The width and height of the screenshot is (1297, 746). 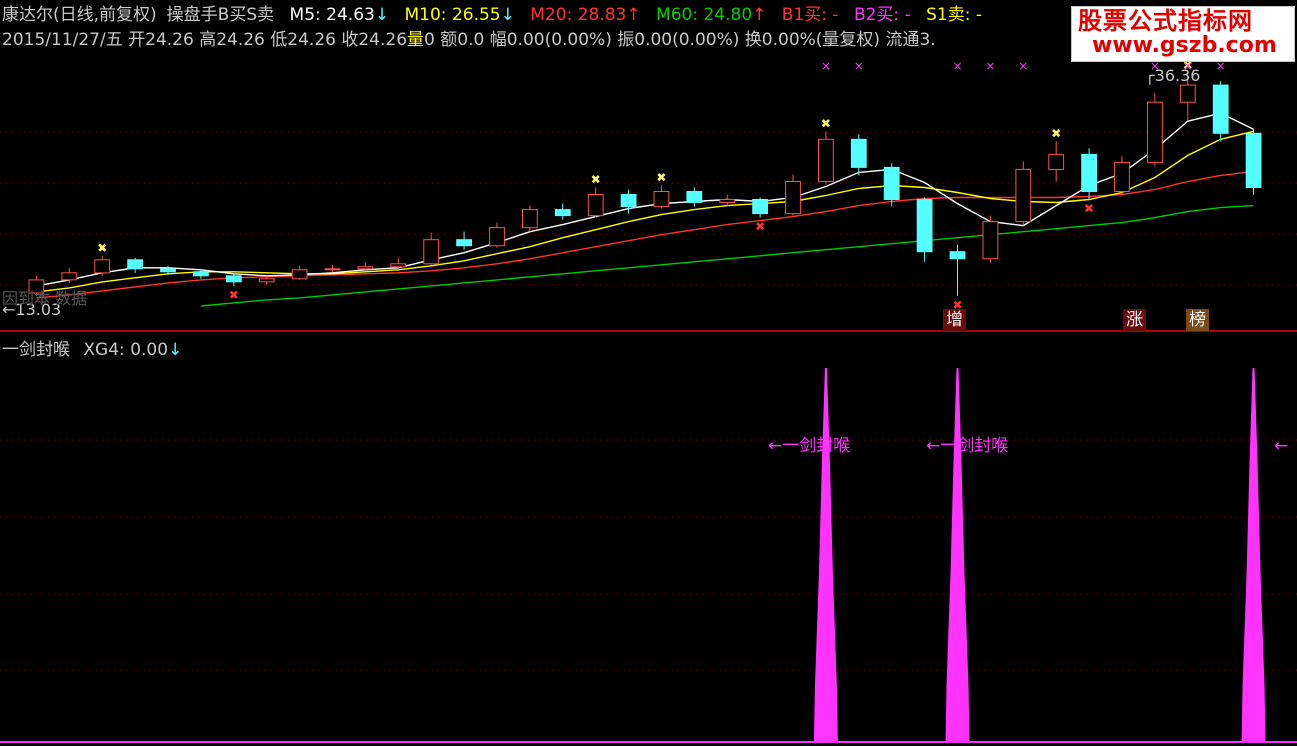 I want to click on indicator-title-line: 一剑封喉 XG4: 0.00↓, so click(x=92, y=350).